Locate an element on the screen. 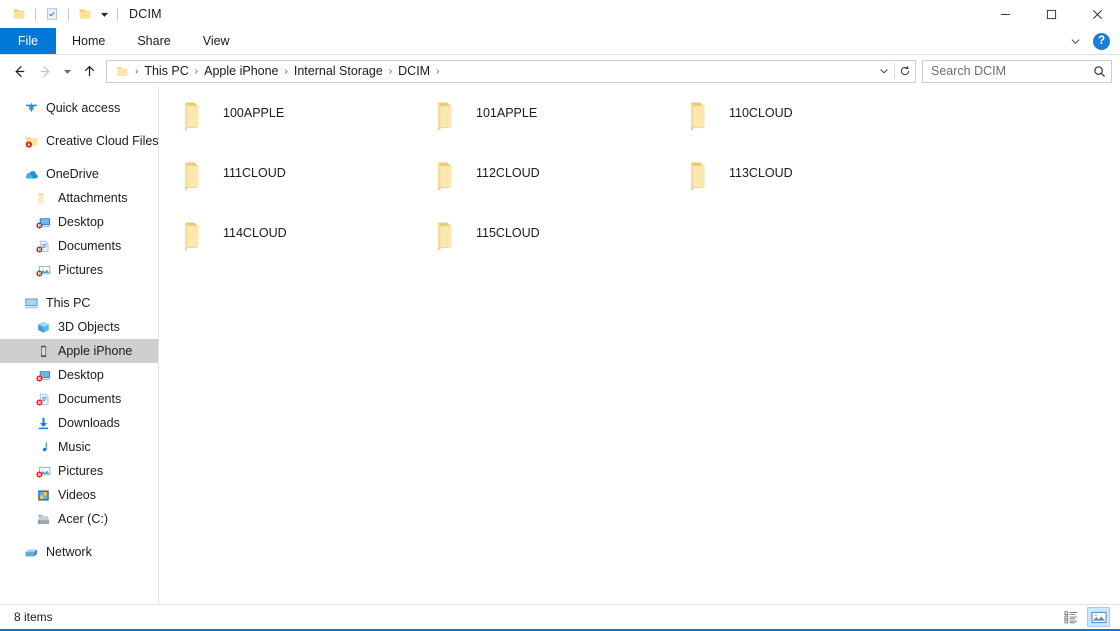 The image size is (1120, 631). breadcrumb-item-internal-storage: Internal Storage is located at coordinates (338, 71).